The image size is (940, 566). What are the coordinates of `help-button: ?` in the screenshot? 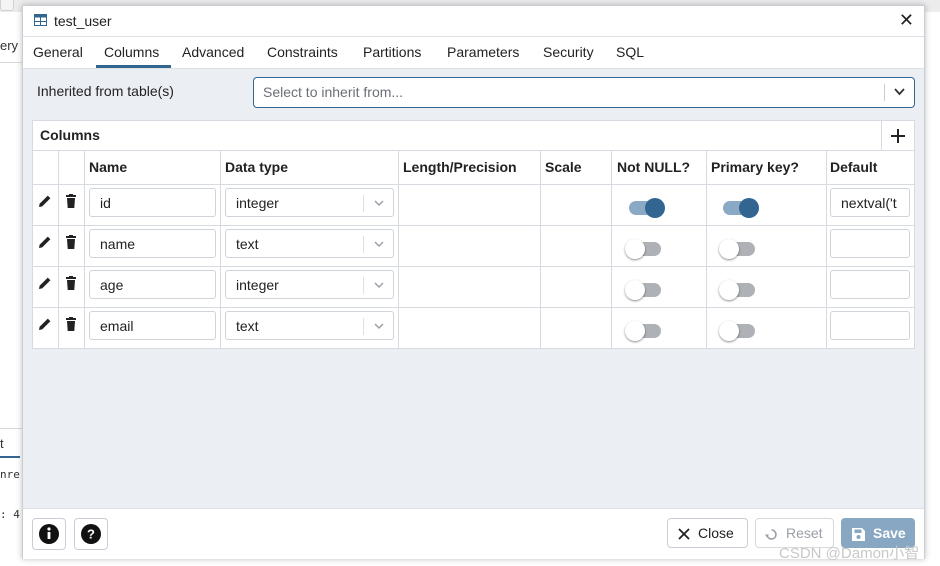 It's located at (91, 534).